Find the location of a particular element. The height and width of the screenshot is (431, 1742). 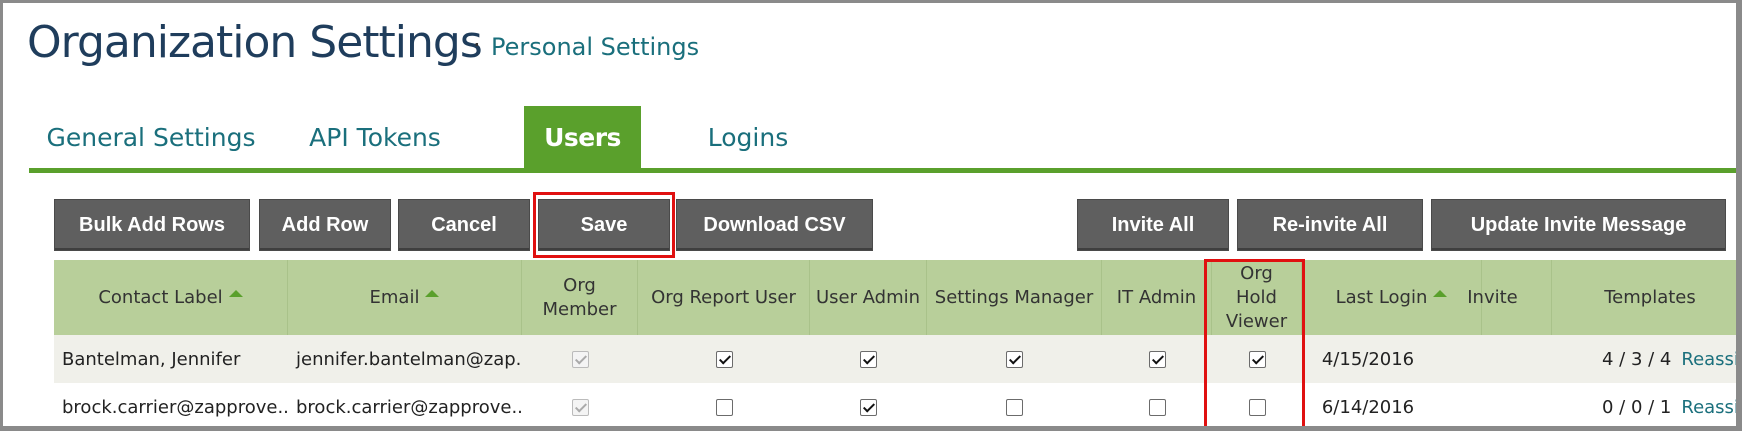

reinvite-all-button: Re-invite All is located at coordinates (1330, 225).